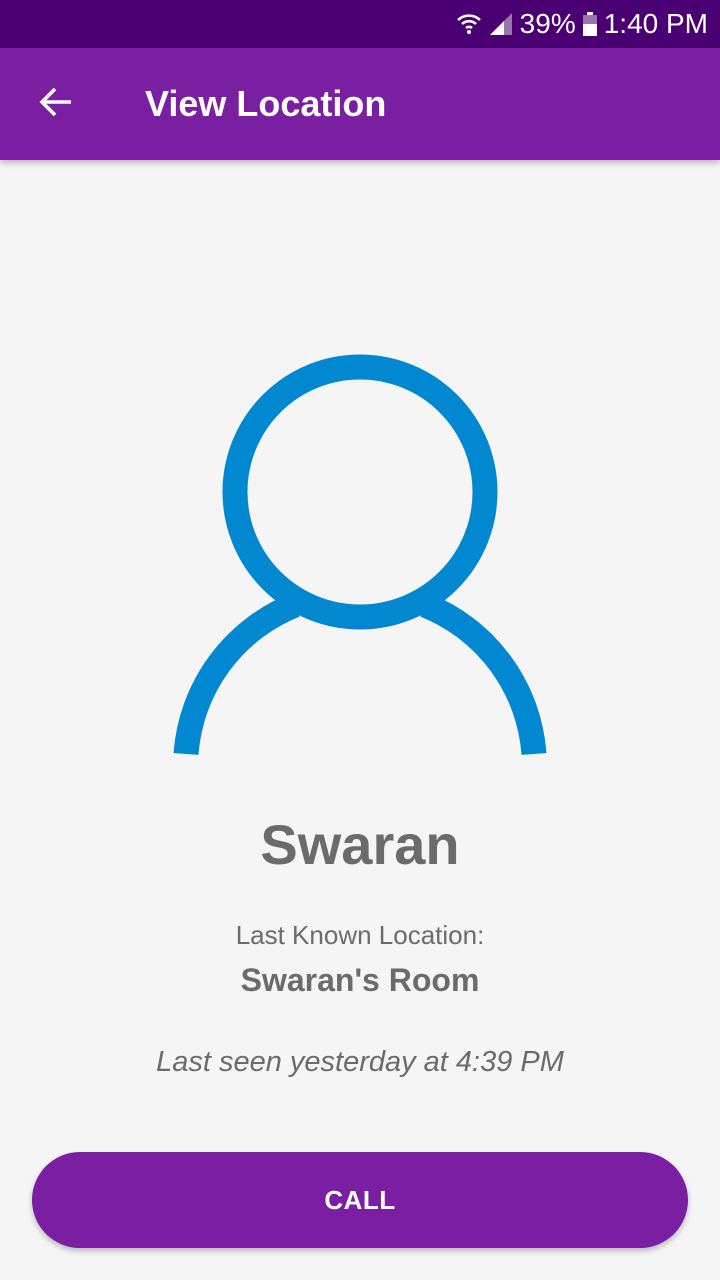 This screenshot has height=1280, width=720. I want to click on status-bar: 39% 1:40 PM, so click(360, 24).